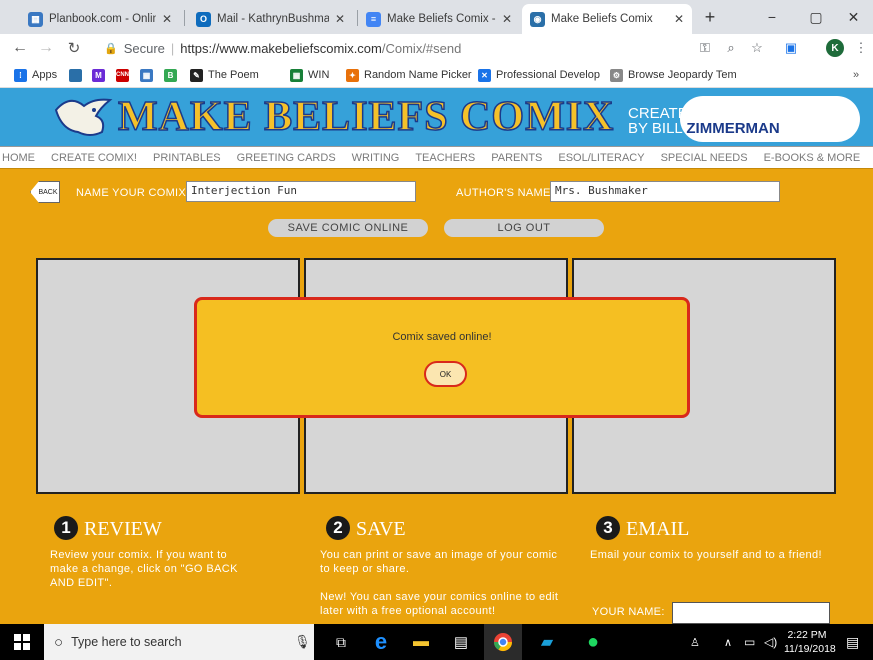 The width and height of the screenshot is (873, 660). I want to click on tab-google-doc: ≡ Make Beliefs Comix - Goo ✕, so click(439, 19).